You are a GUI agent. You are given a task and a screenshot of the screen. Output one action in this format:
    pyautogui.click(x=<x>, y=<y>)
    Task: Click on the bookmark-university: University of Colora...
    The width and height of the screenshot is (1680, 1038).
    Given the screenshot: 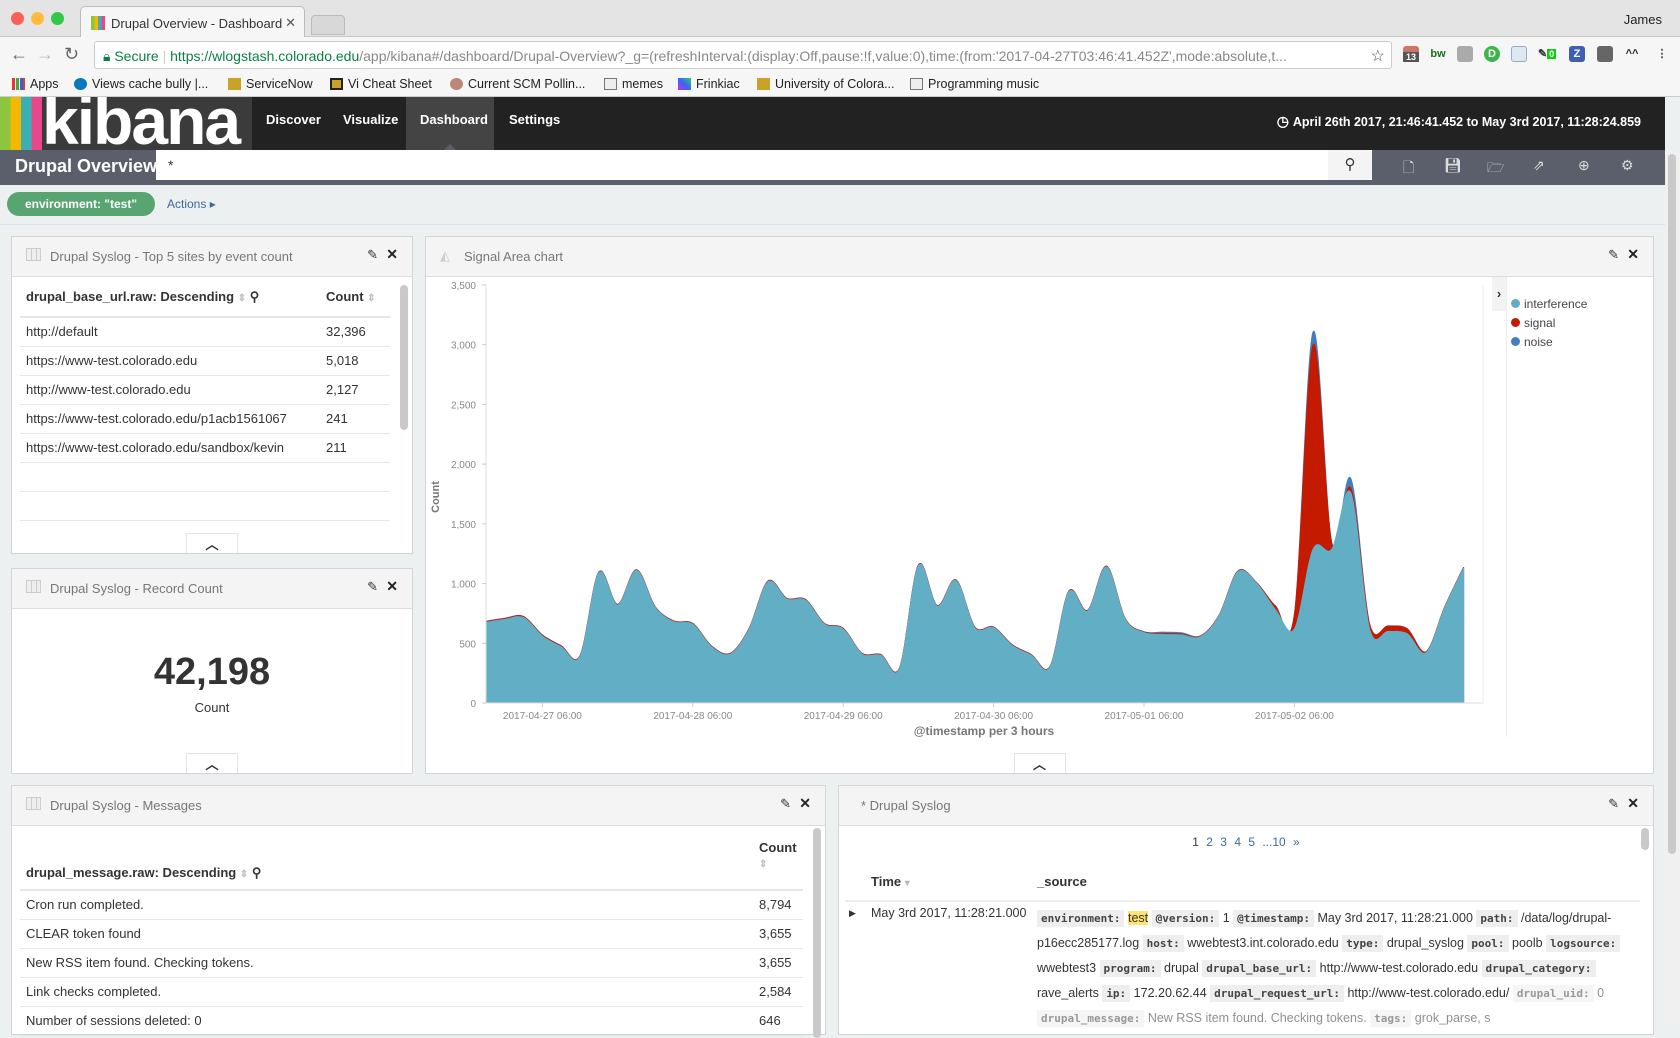 What is the action you would take?
    pyautogui.click(x=825, y=84)
    